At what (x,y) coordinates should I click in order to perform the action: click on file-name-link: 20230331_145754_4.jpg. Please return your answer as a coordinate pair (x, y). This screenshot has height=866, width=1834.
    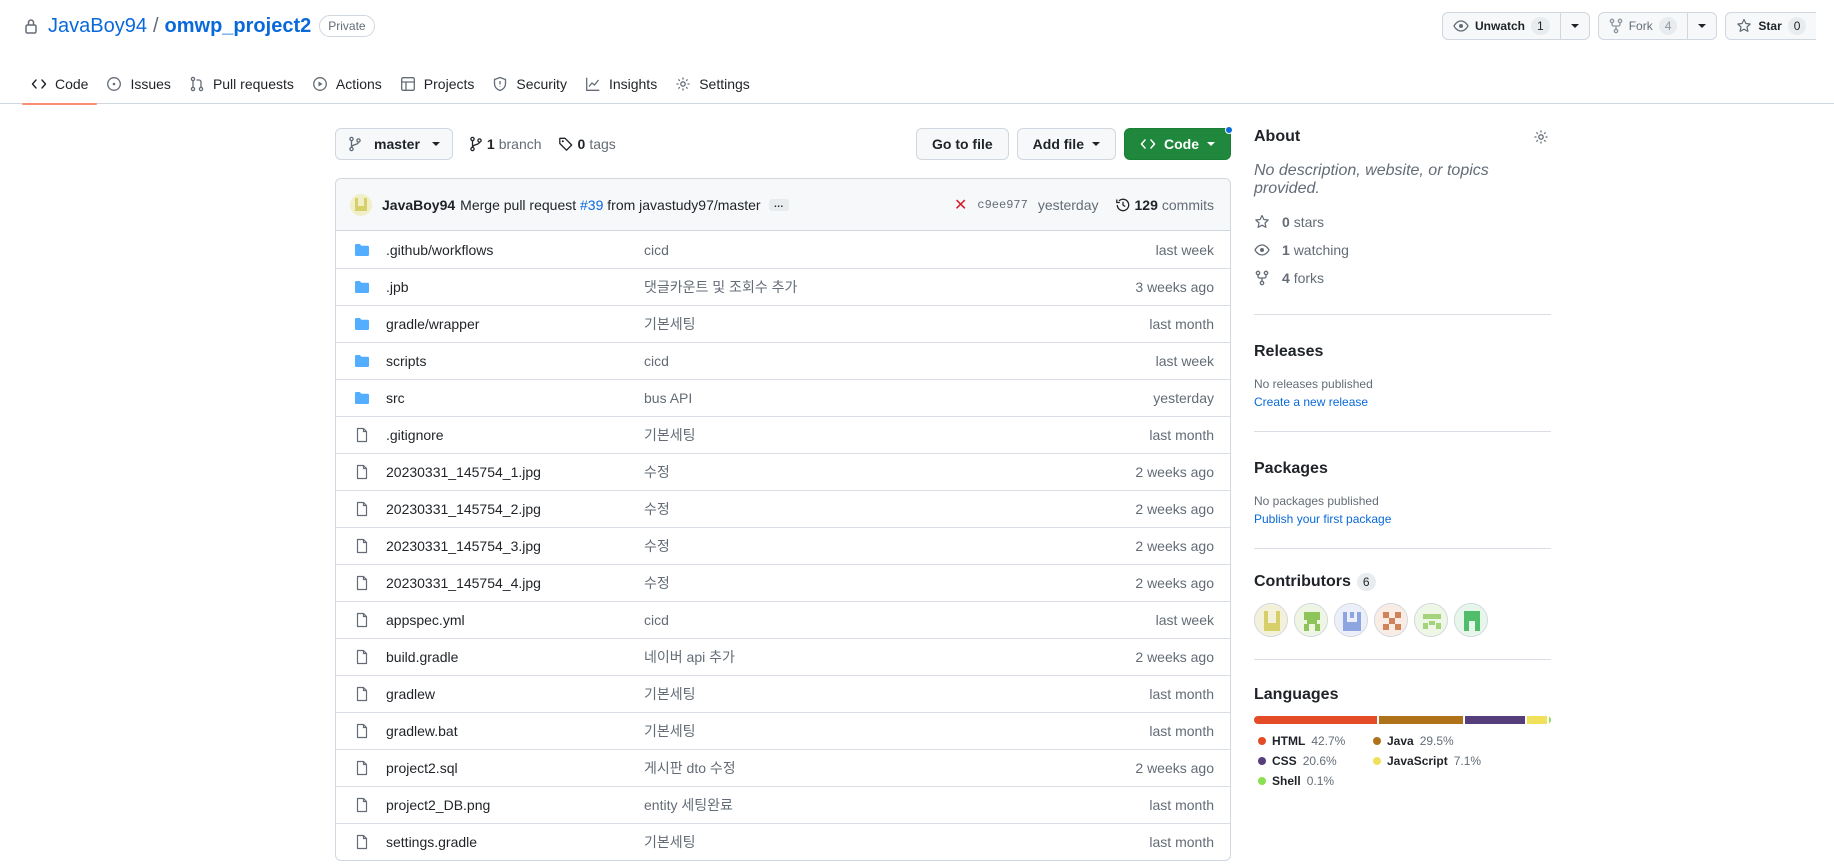
    Looking at the image, I should click on (515, 583).